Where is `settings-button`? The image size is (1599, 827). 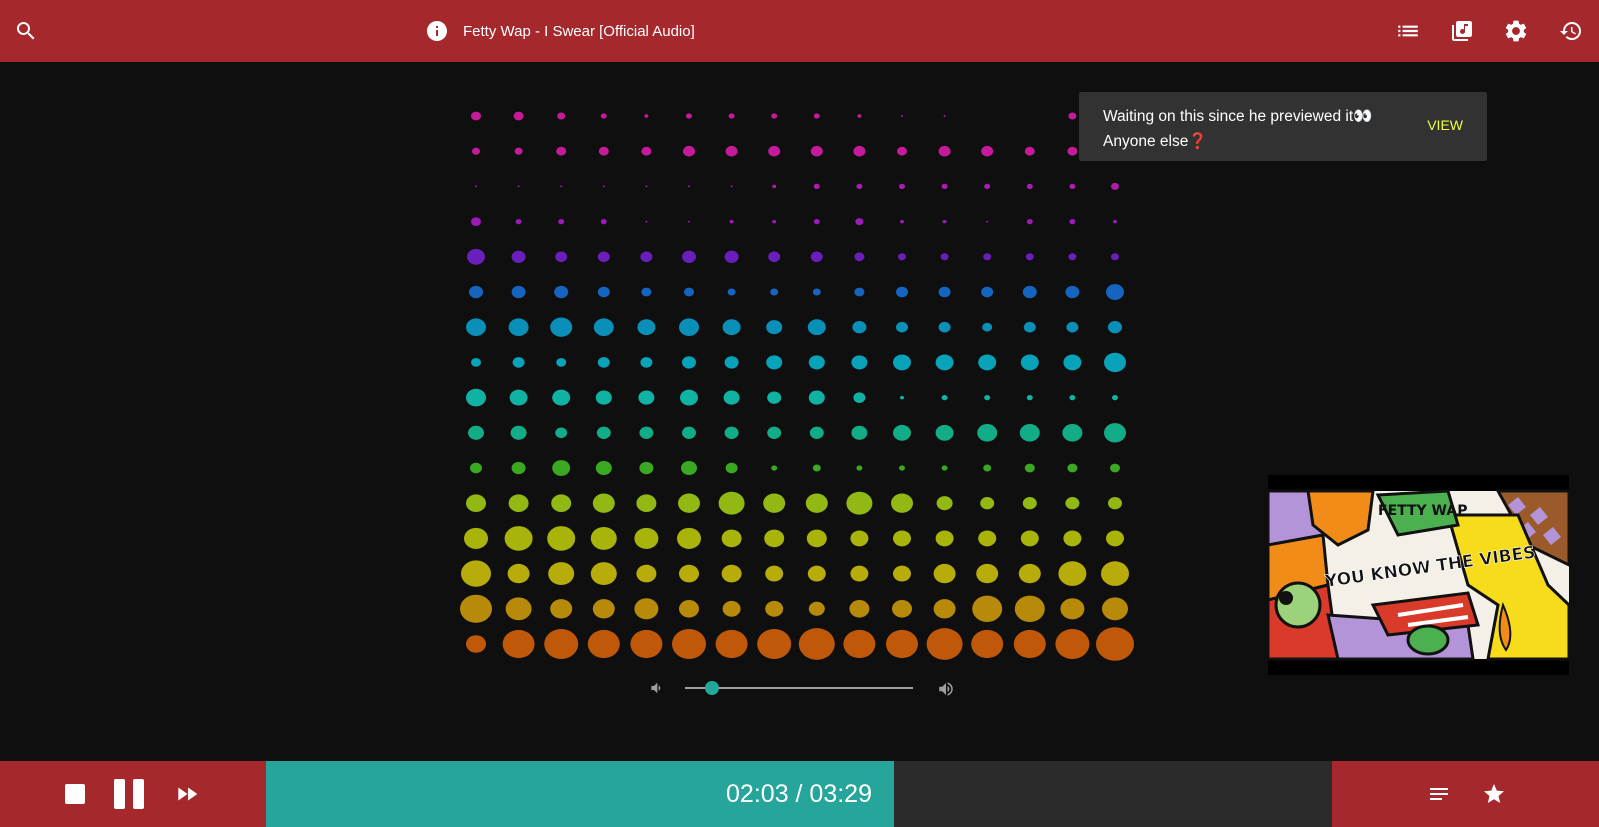
settings-button is located at coordinates (1516, 31).